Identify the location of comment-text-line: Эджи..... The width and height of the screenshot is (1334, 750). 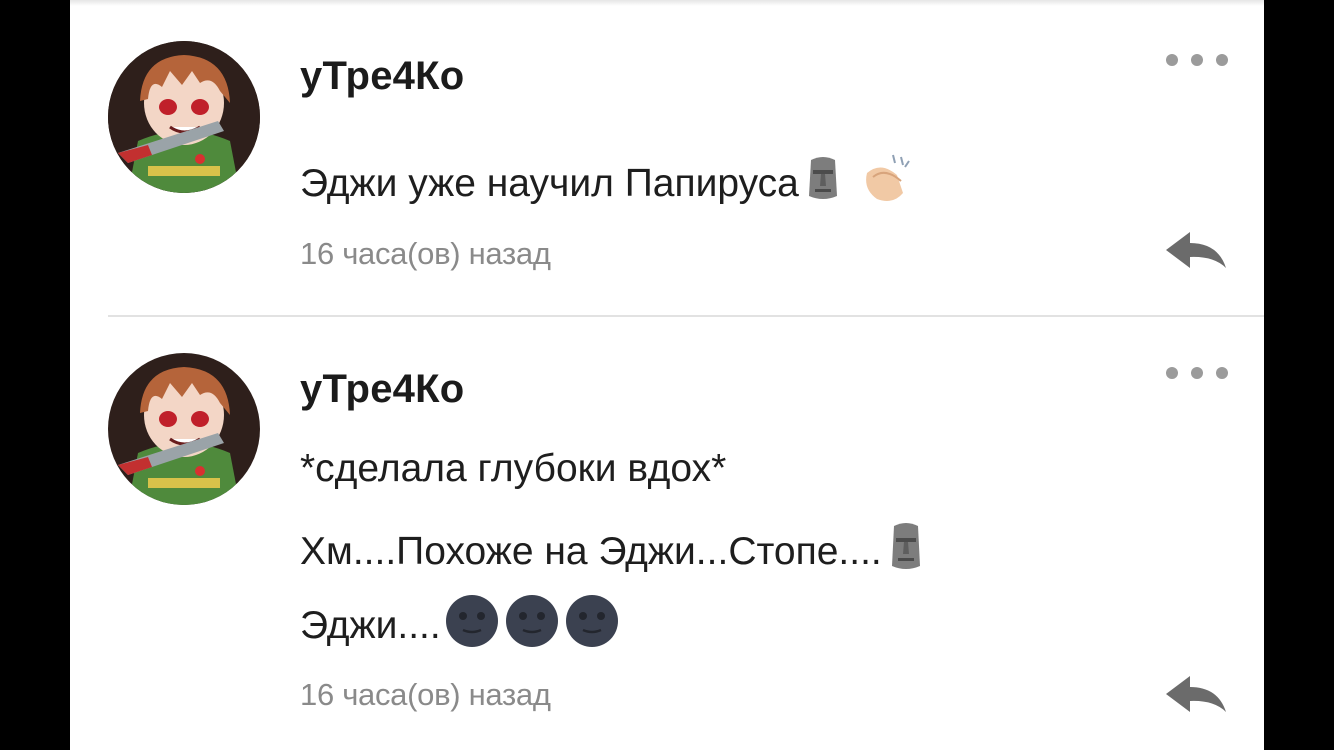
(370, 625).